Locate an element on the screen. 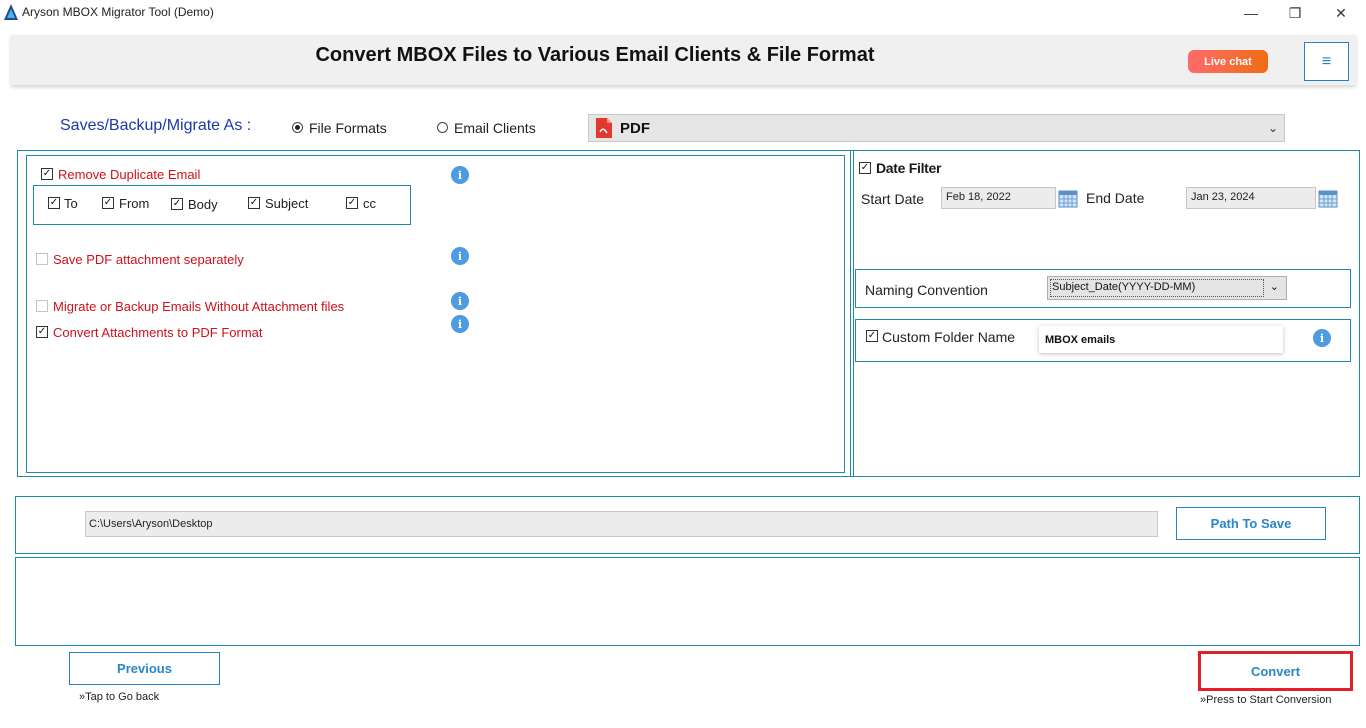 This screenshot has width=1366, height=728. radio-file-formats-label: File Formats is located at coordinates (348, 128).